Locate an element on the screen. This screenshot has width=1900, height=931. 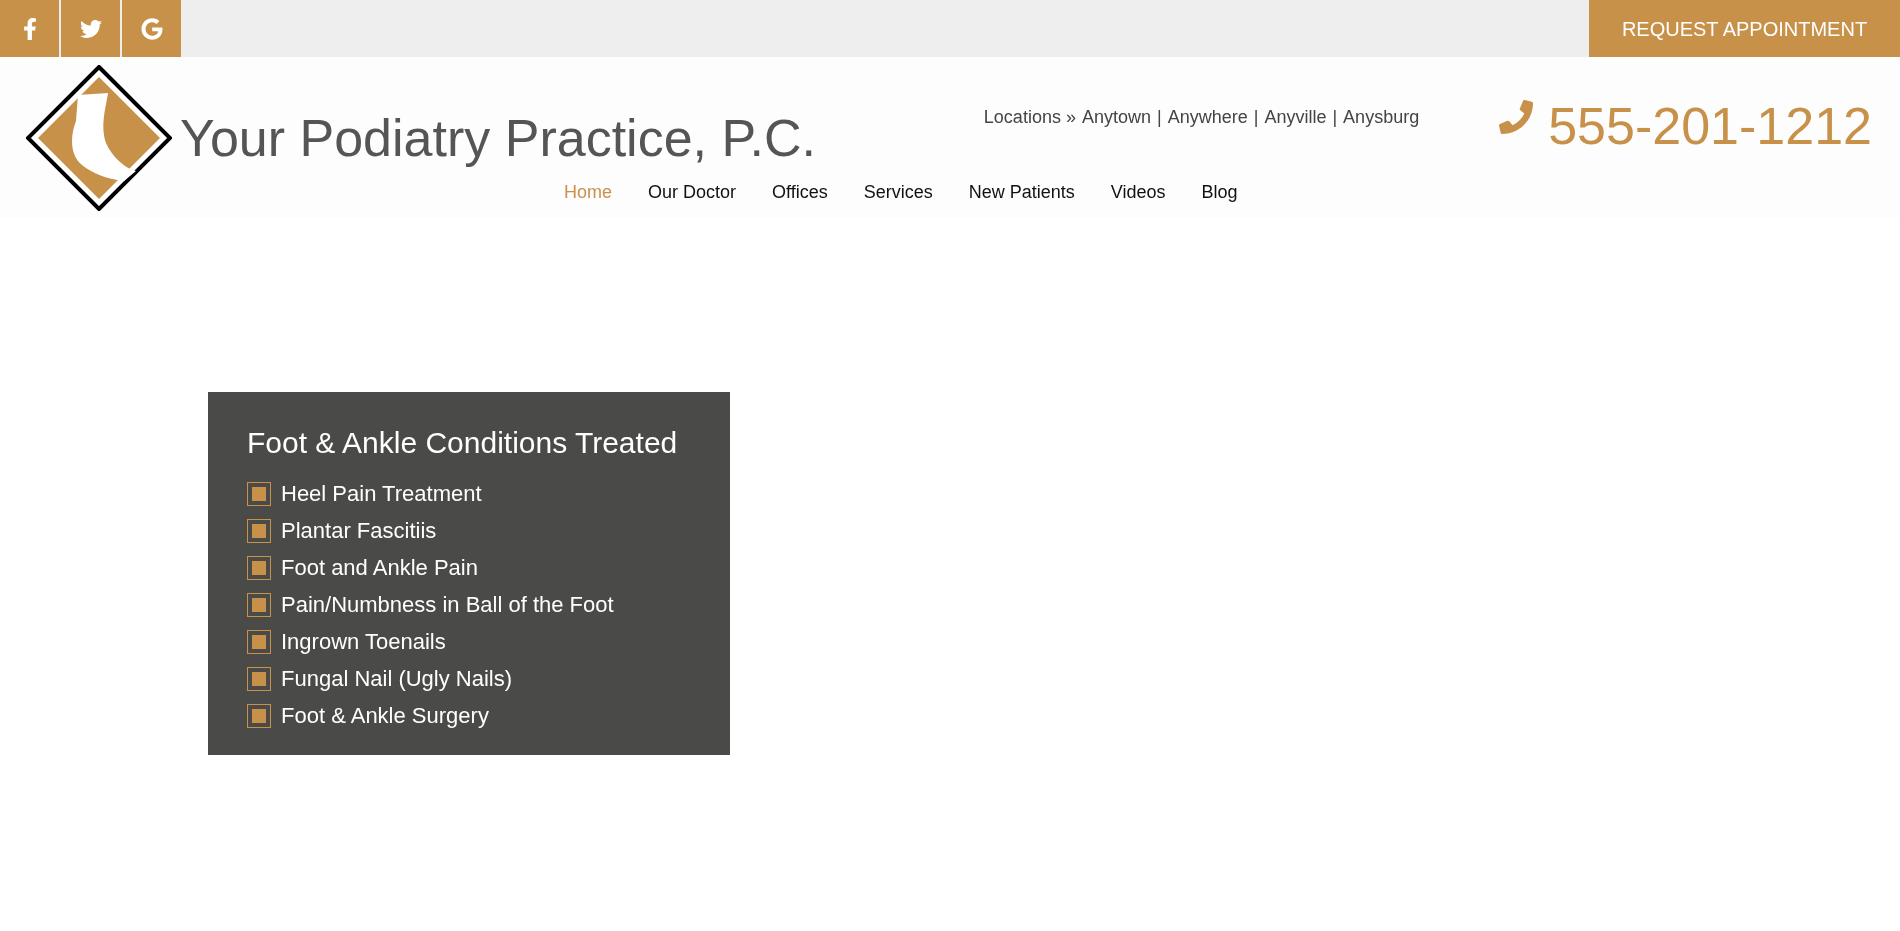
google-button is located at coordinates (151, 28).